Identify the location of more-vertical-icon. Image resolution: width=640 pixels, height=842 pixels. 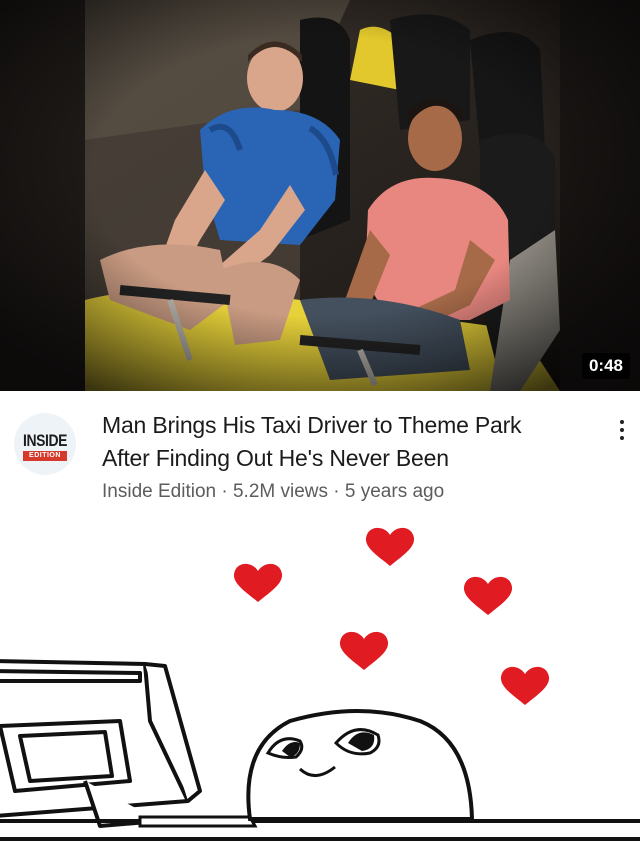
(622, 432).